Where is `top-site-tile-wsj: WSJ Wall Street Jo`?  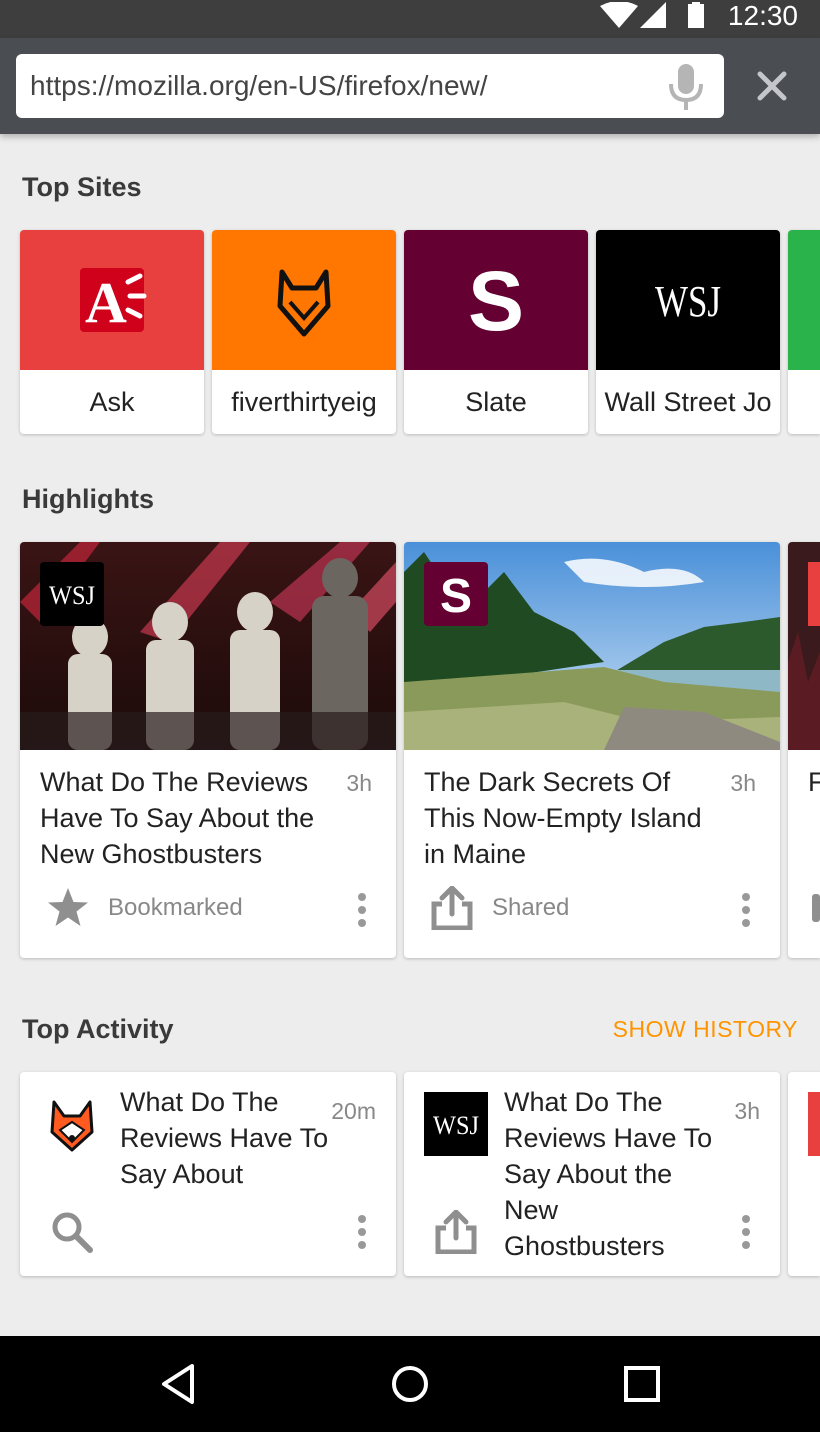
top-site-tile-wsj: WSJ Wall Street Jo is located at coordinates (688, 332).